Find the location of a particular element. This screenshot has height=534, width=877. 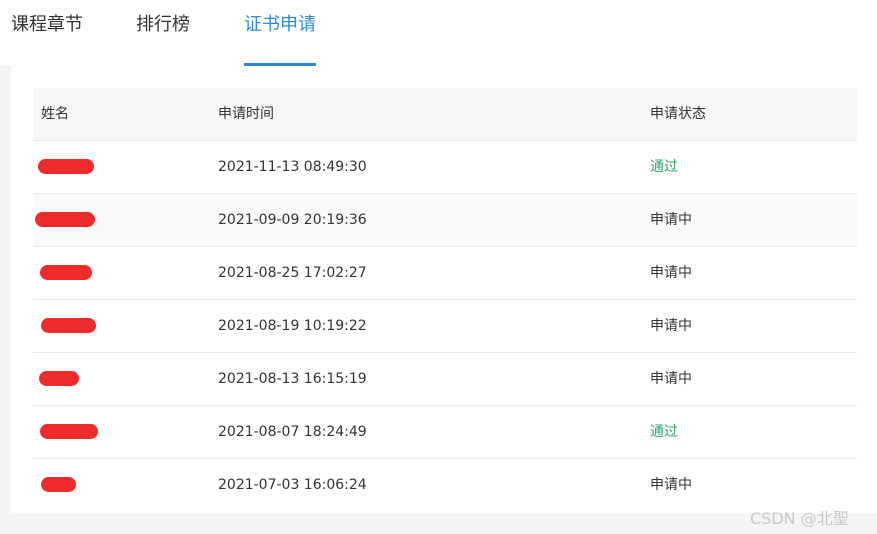

tab-course-chapters: 课程章节 is located at coordinates (47, 32).